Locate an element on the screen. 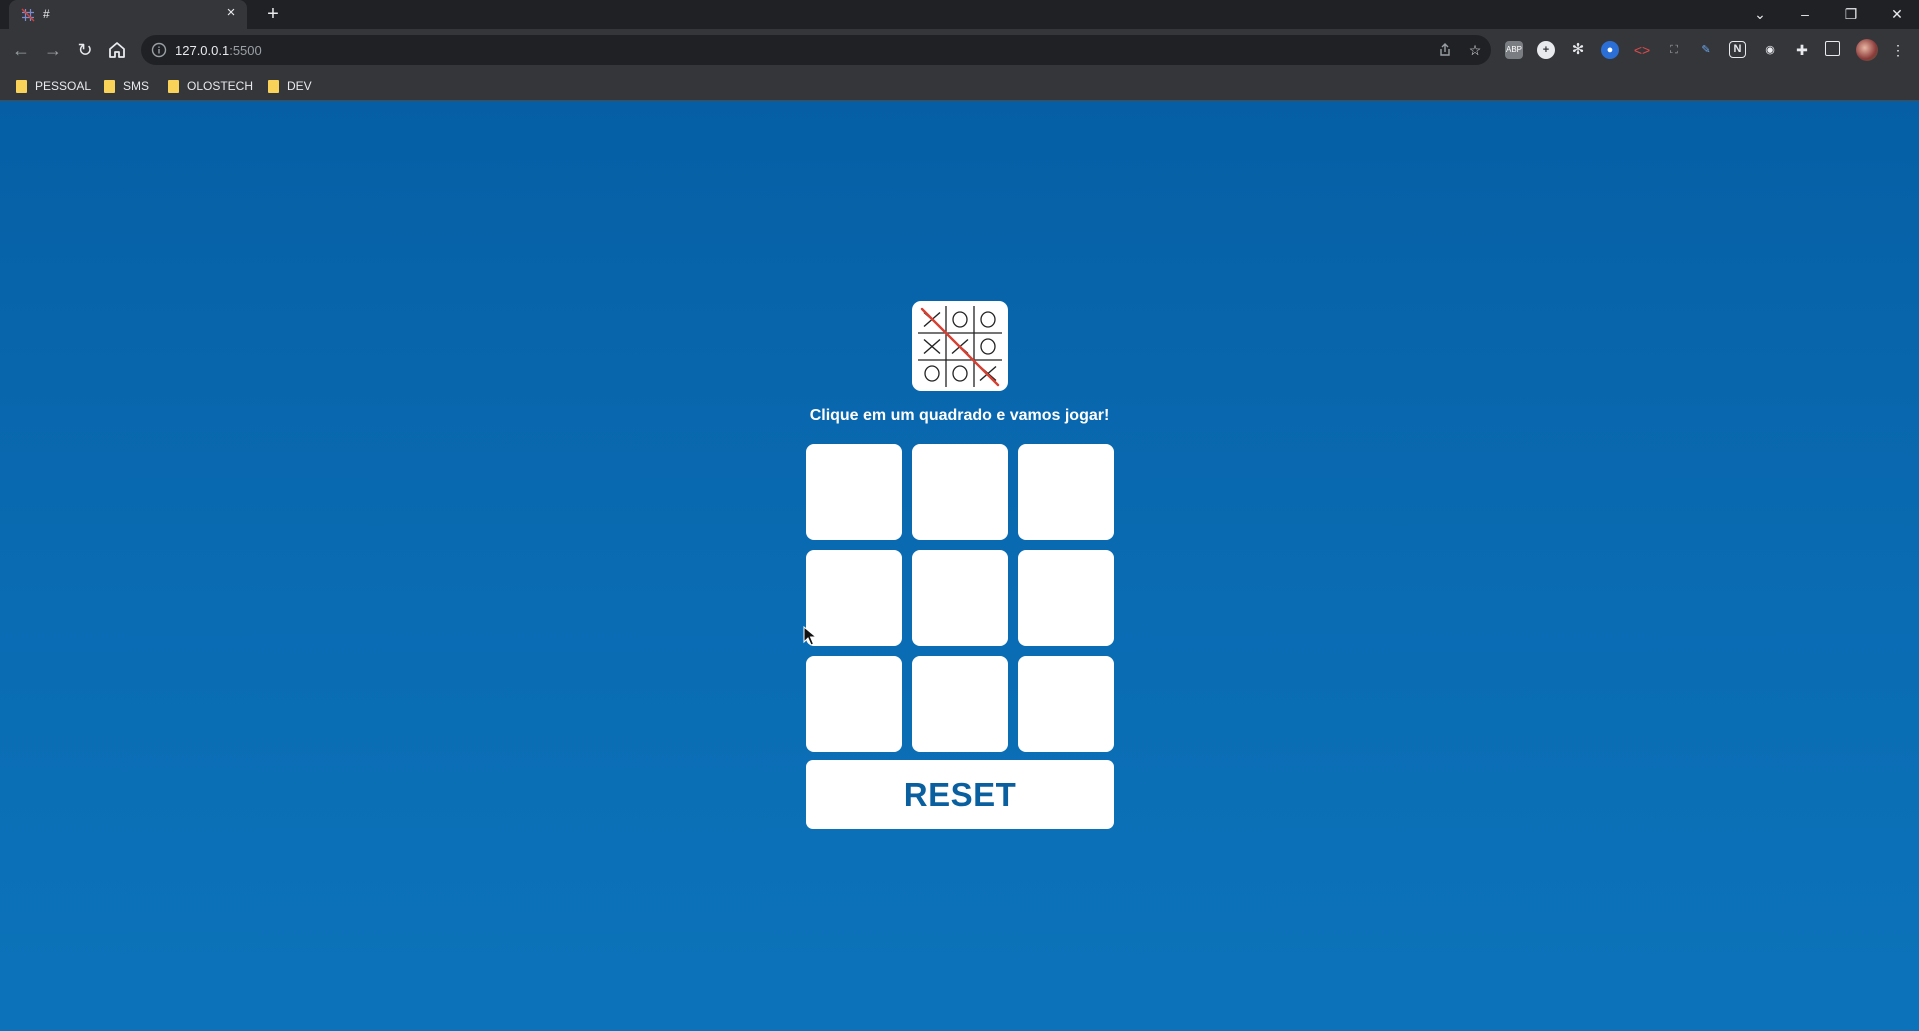 This screenshot has width=1919, height=1031. mouse-cursor-icon is located at coordinates (810, 636).